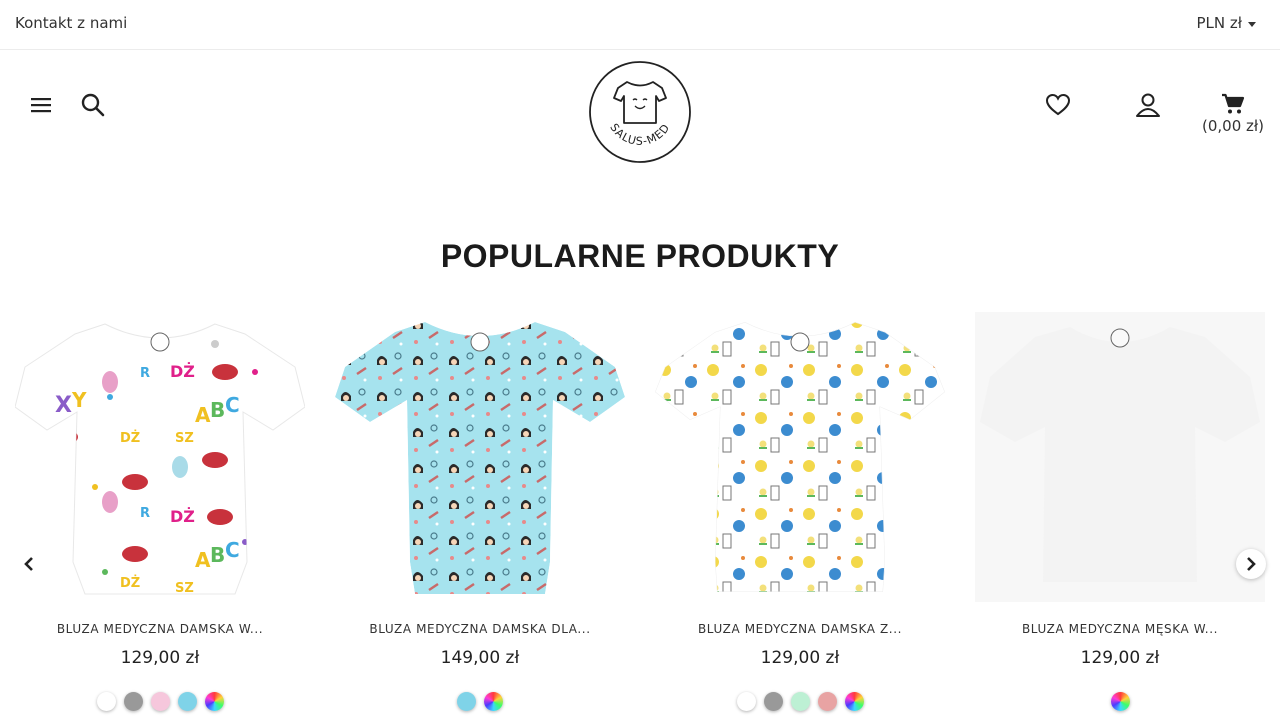 The height and width of the screenshot is (720, 1280). I want to click on menu-button, so click(41, 105).